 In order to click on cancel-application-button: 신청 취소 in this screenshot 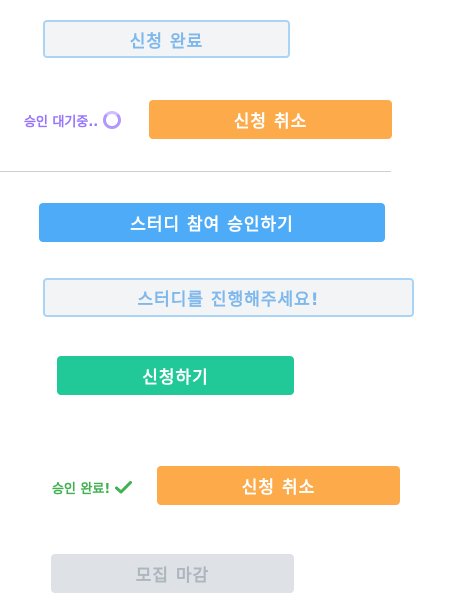, I will do `click(270, 119)`.